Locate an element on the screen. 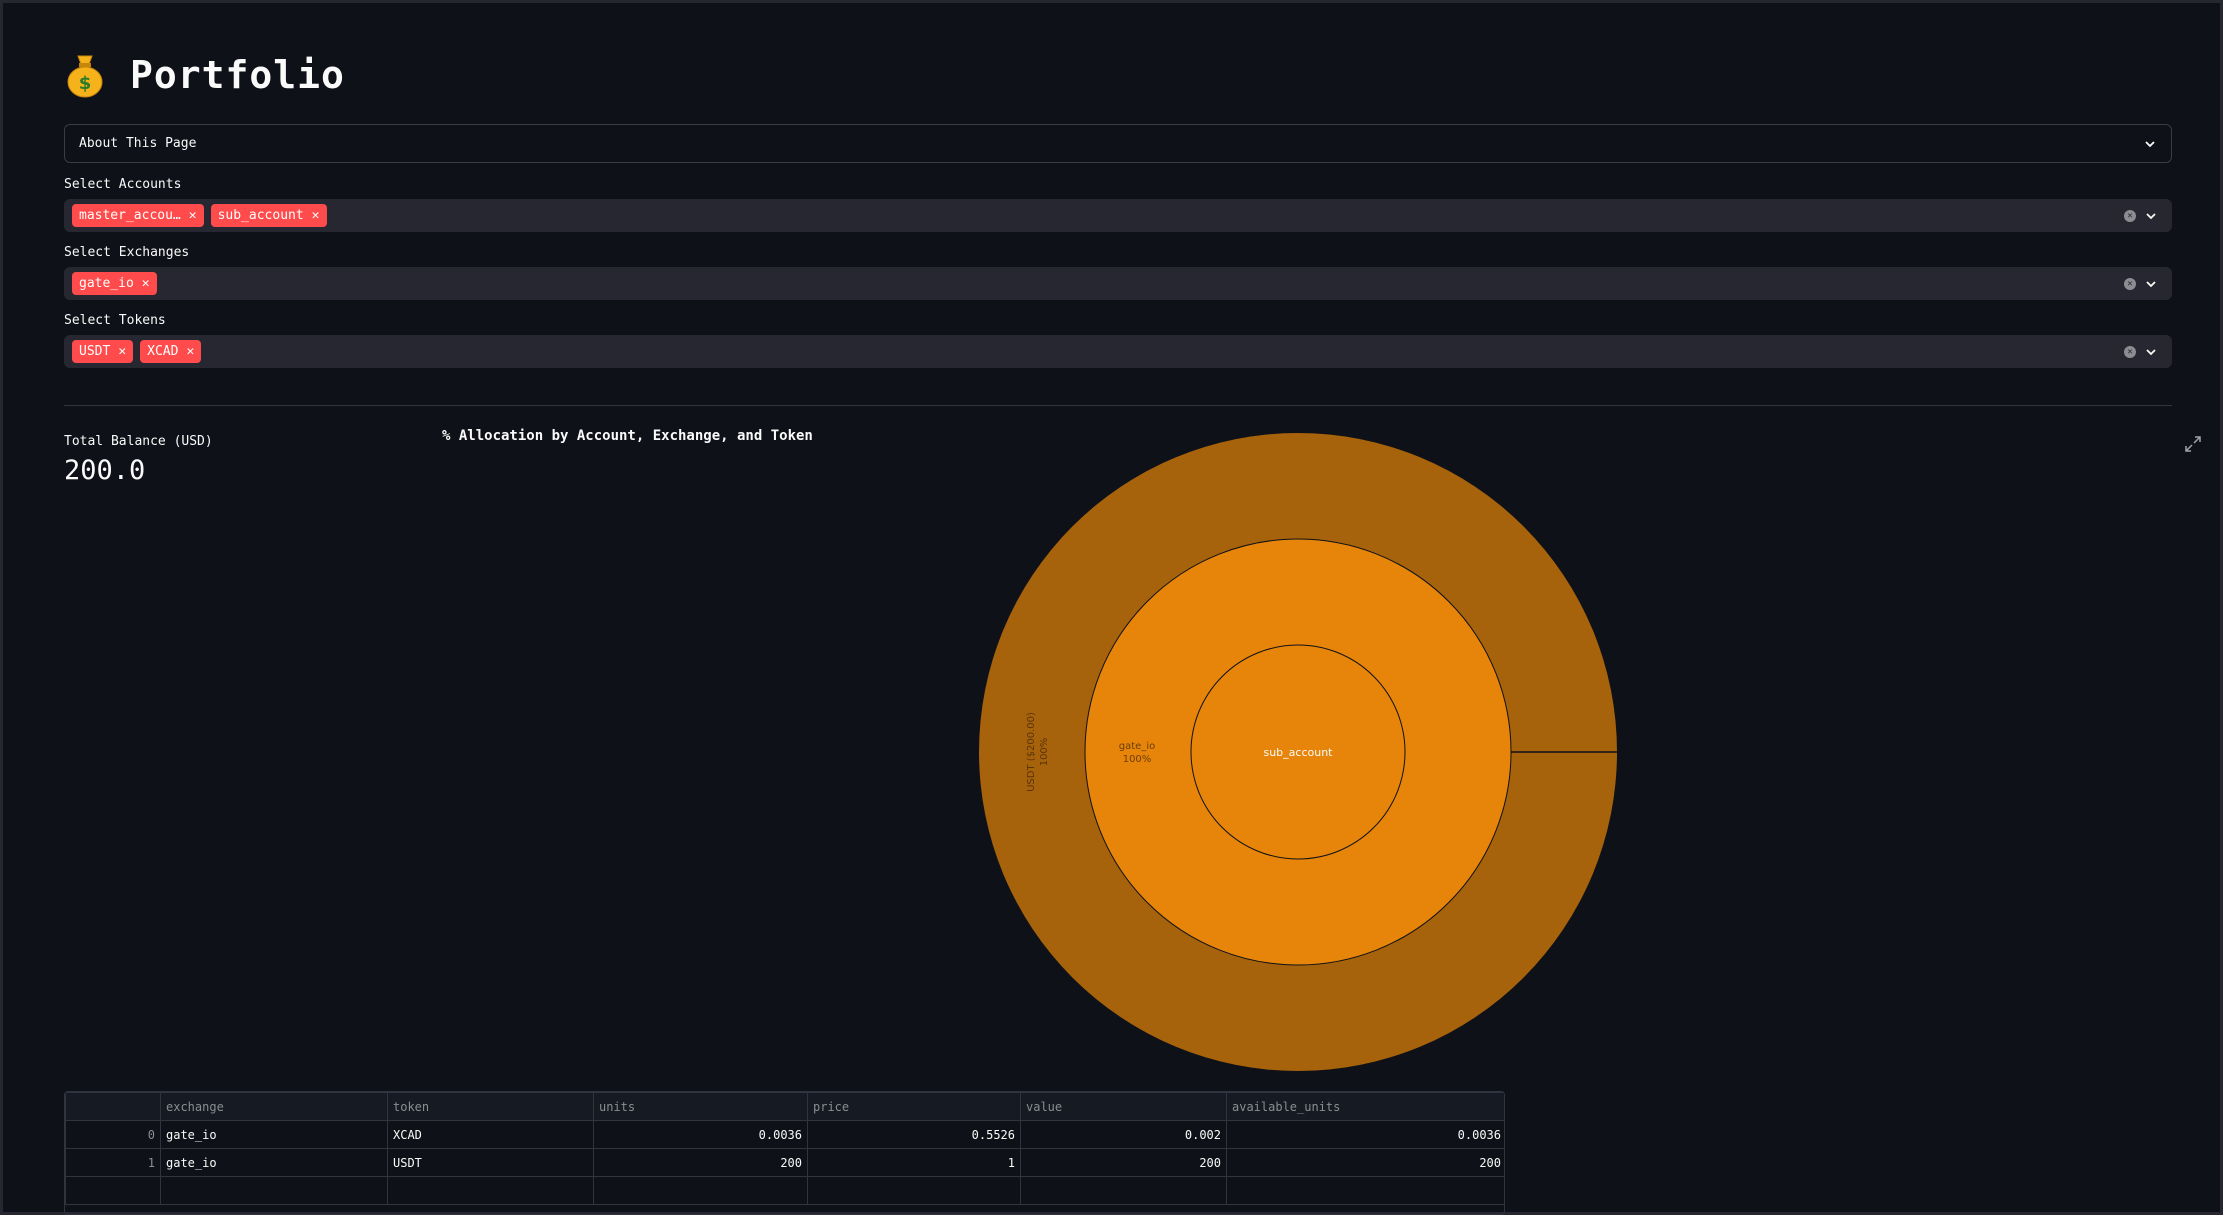 Image resolution: width=2223 pixels, height=1215 pixels. table-cell-available-units: 200 is located at coordinates (1365, 1162).